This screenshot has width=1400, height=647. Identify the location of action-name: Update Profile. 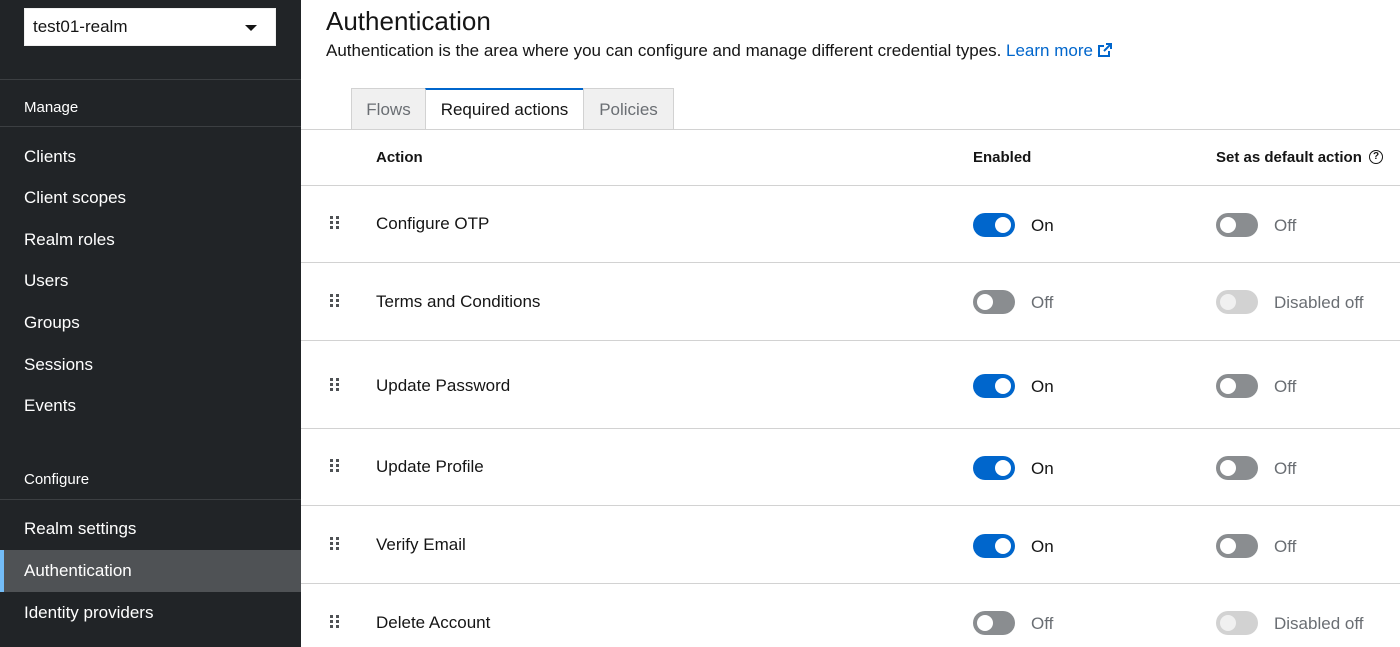
(430, 466).